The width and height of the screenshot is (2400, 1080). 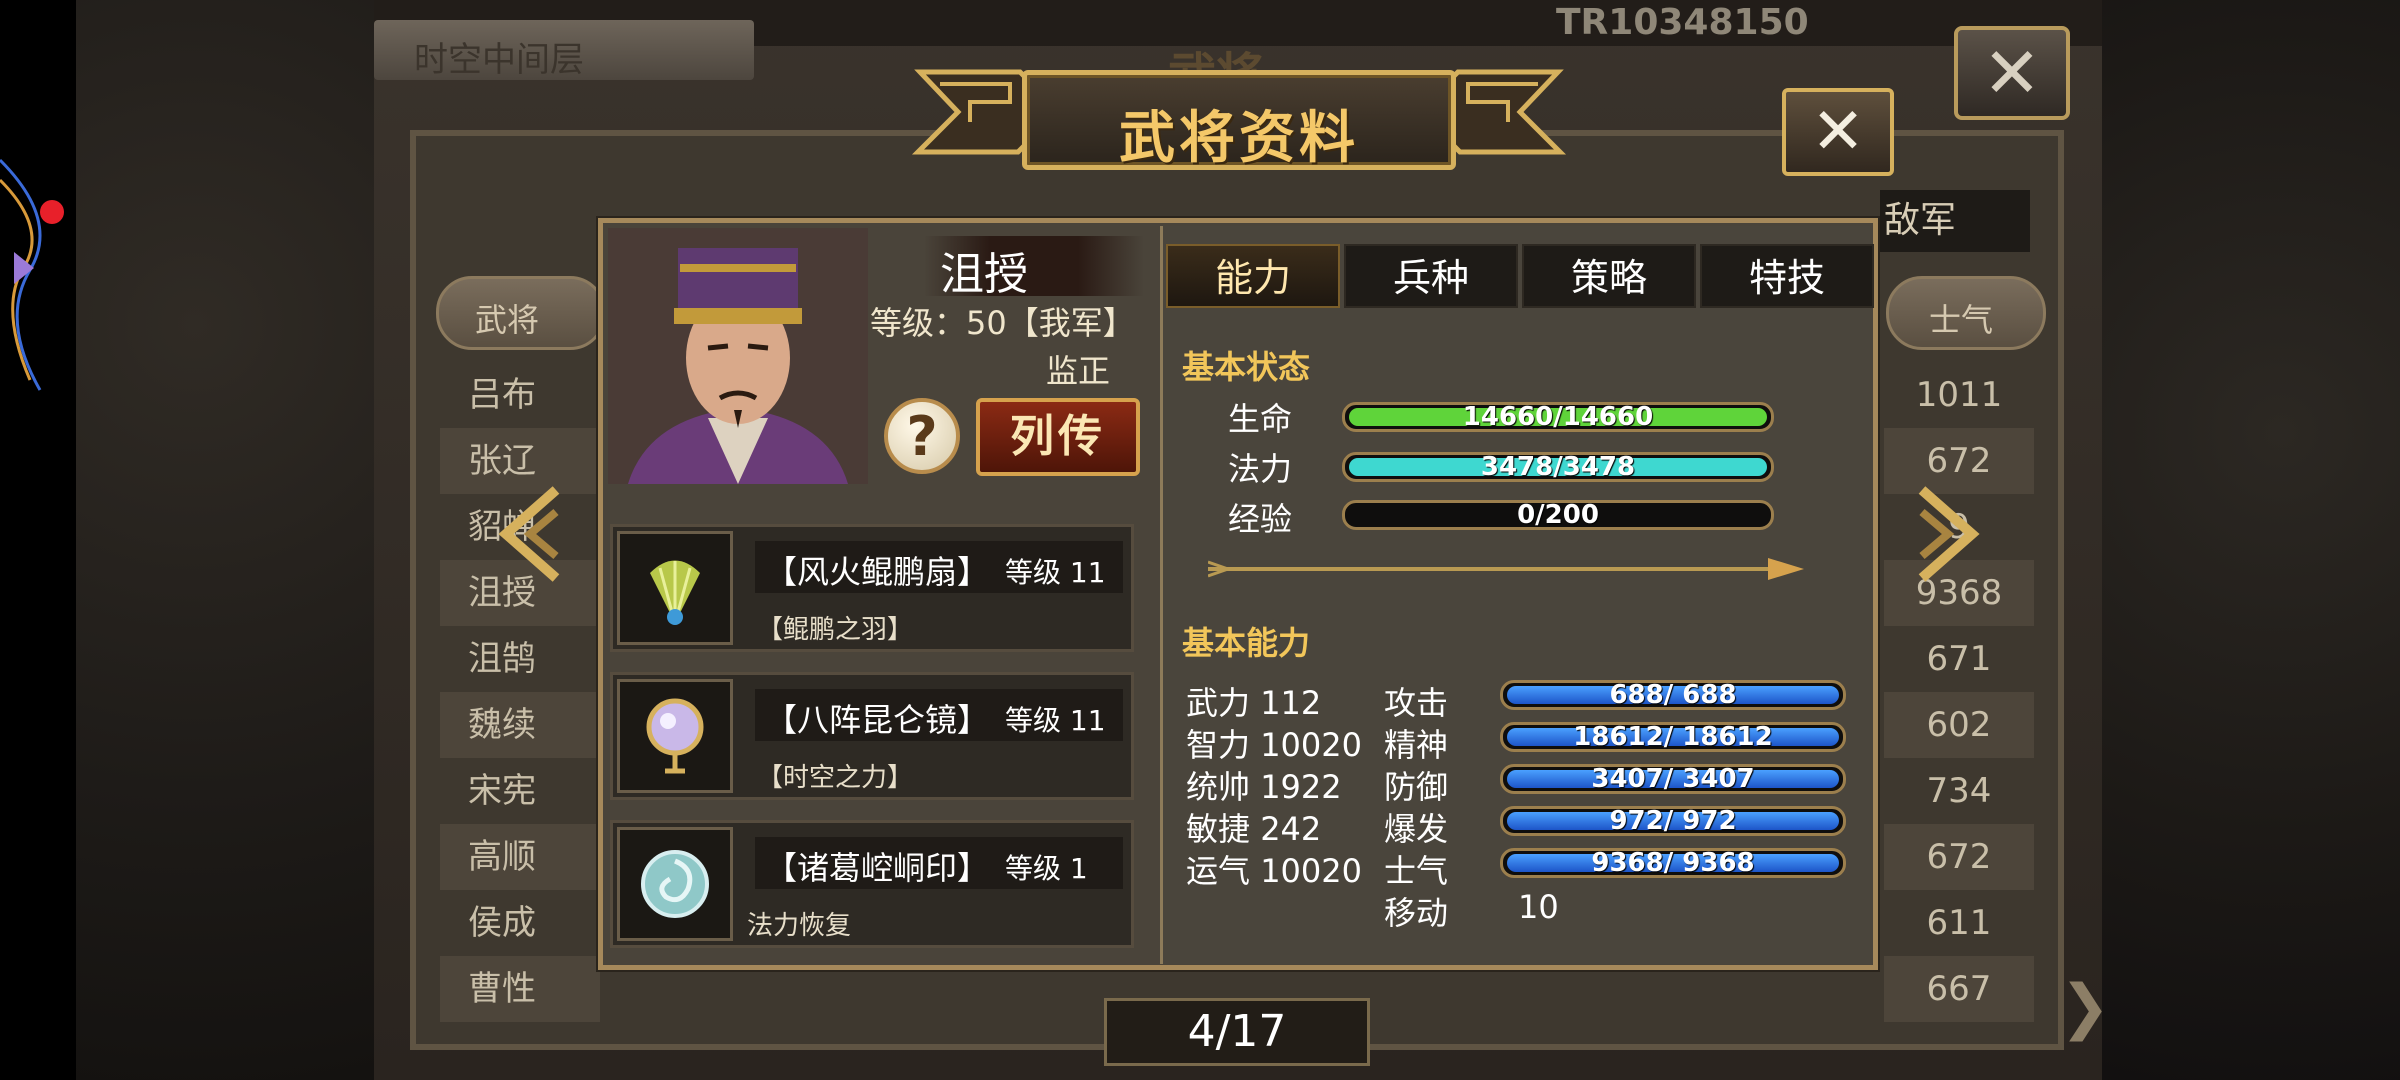 I want to click on equipment-slot: 【八阵昆仑镜】 等级 11 【时空之力】, so click(x=872, y=736).